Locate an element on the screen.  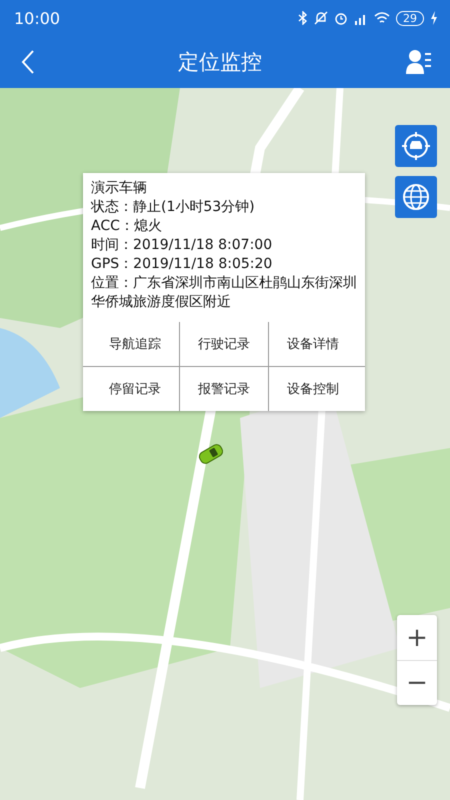
popup-action-button: 设备详情 is located at coordinates (312, 344).